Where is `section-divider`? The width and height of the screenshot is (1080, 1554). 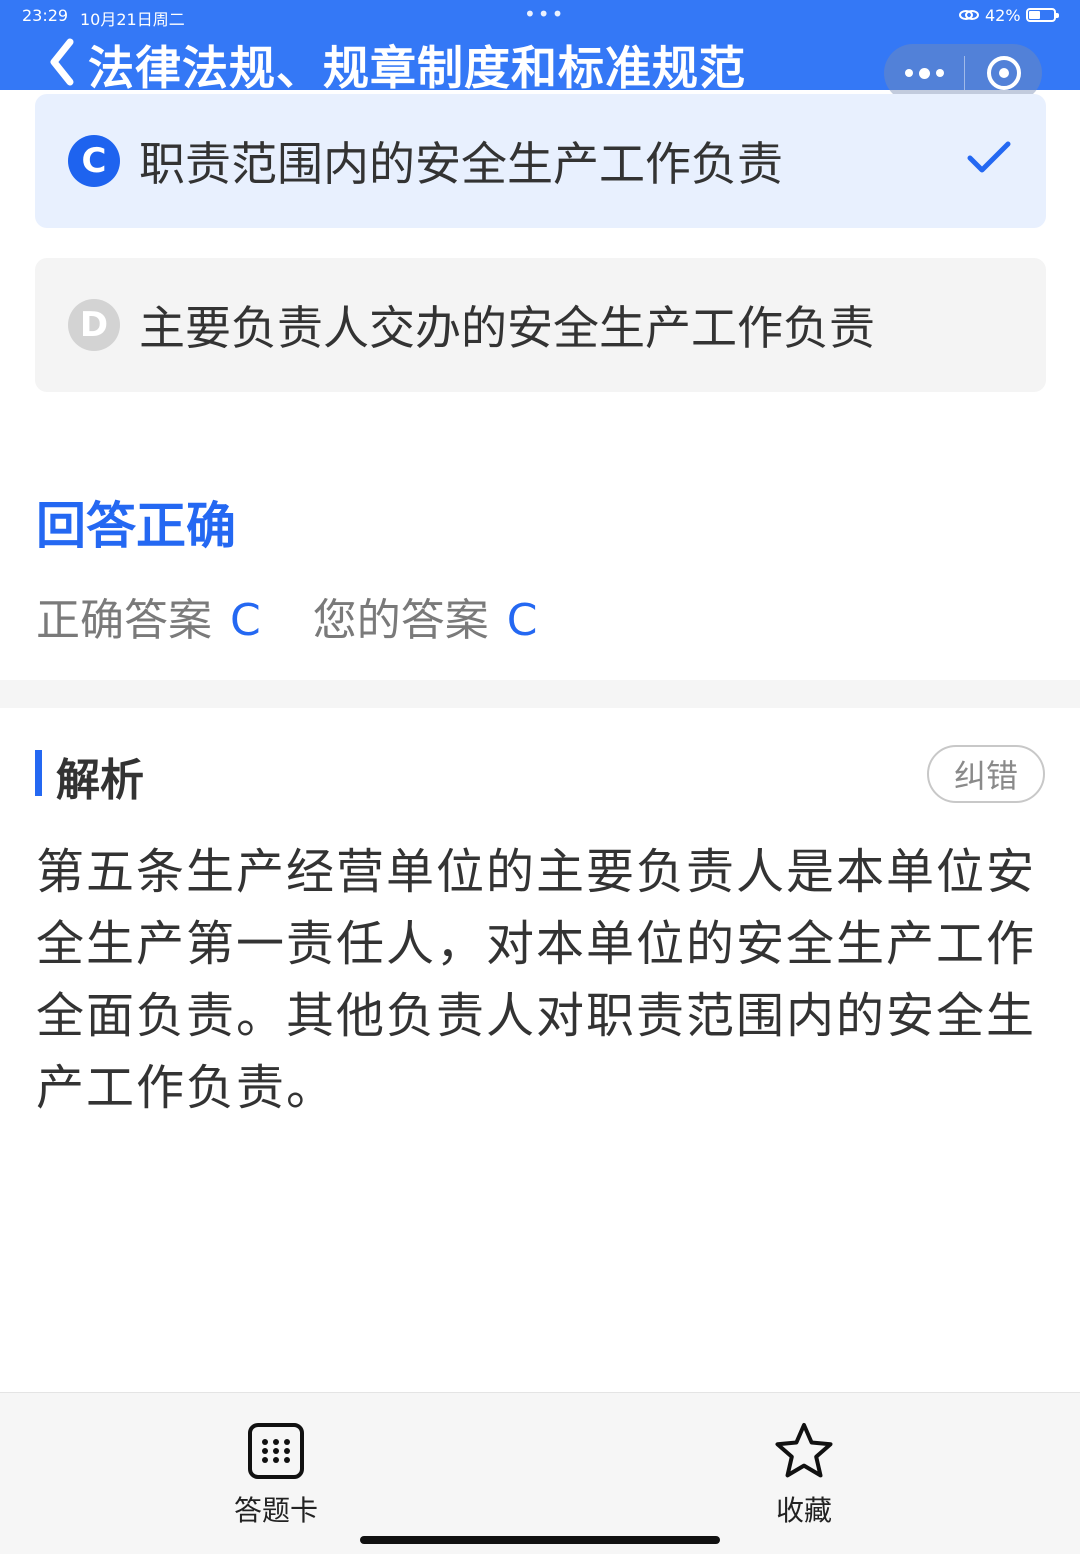
section-divider is located at coordinates (540, 694).